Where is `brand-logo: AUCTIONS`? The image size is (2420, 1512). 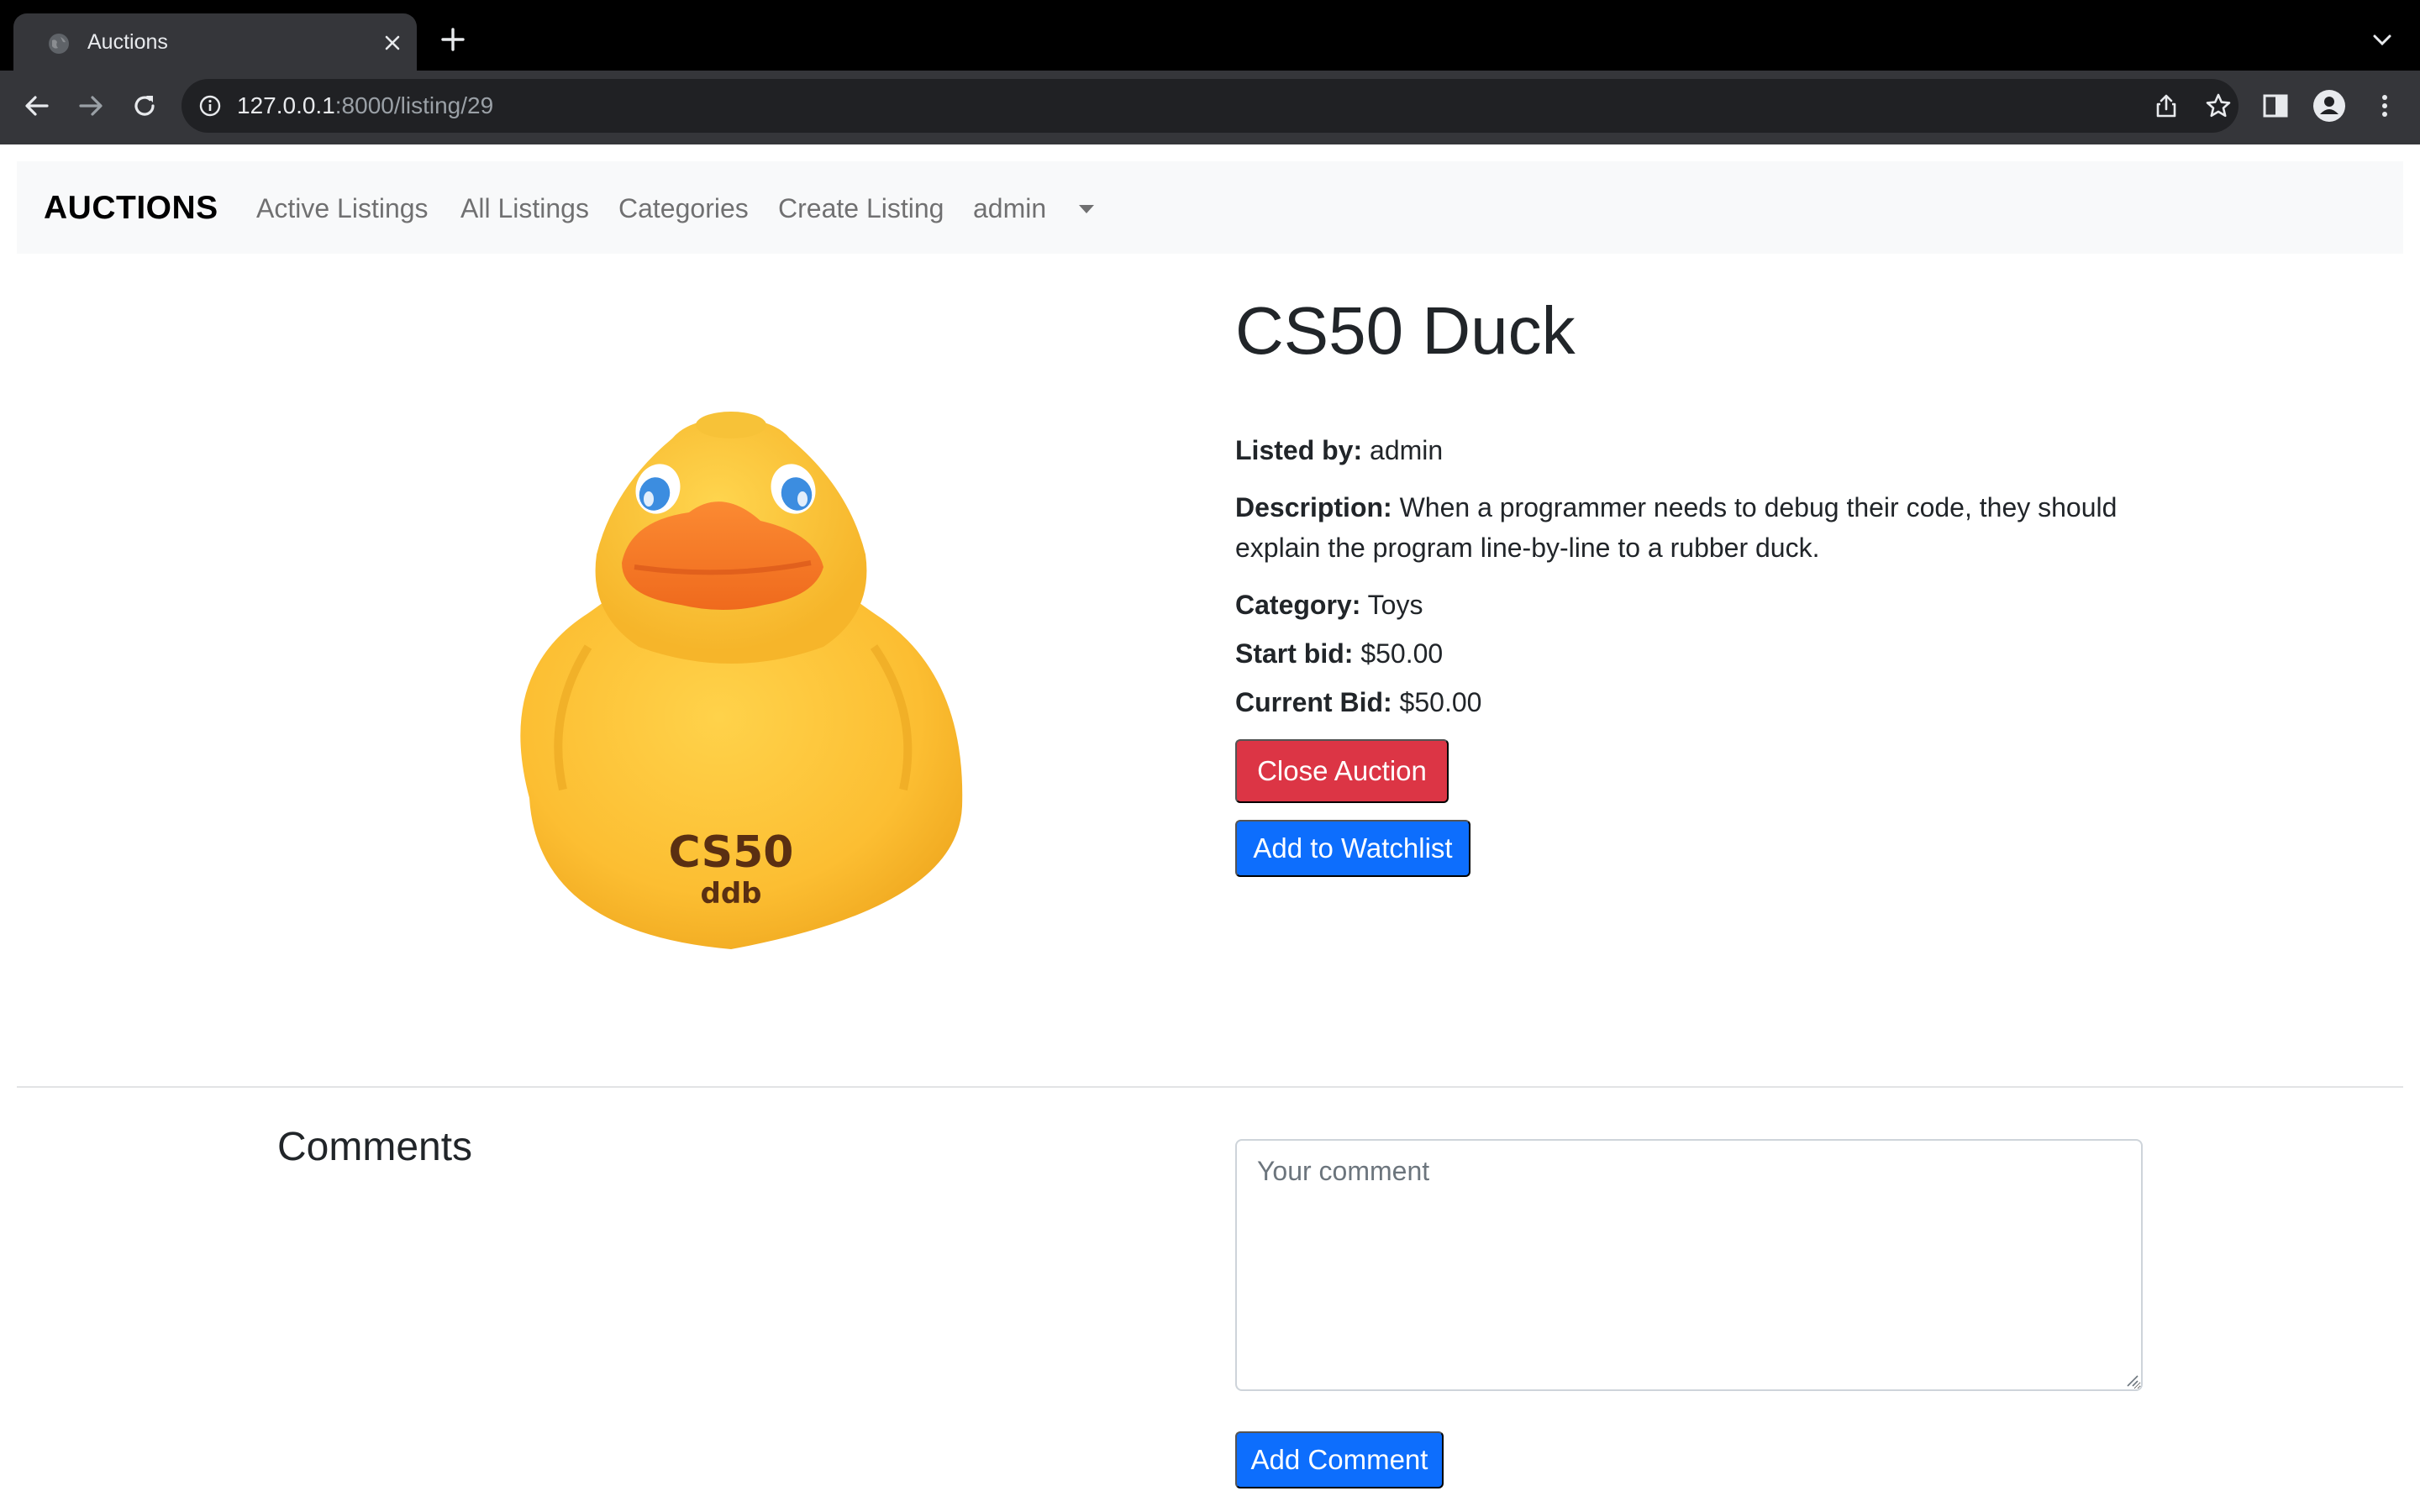 brand-logo: AUCTIONS is located at coordinates (131, 208).